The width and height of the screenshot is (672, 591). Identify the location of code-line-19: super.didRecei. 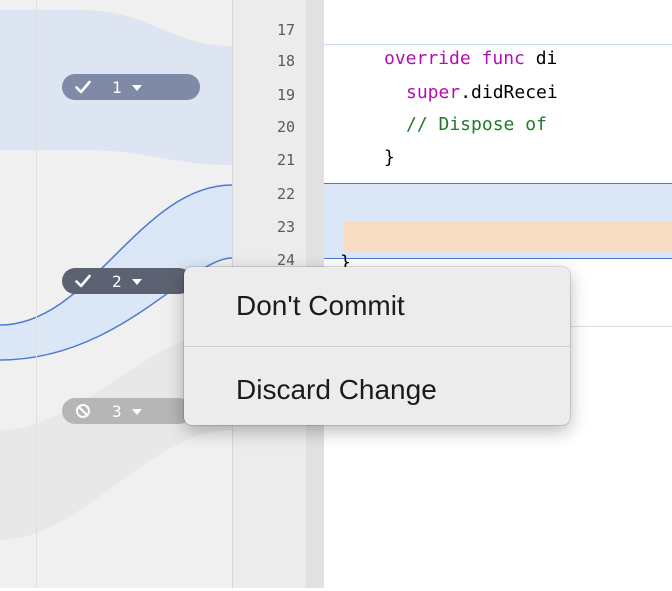
(482, 93).